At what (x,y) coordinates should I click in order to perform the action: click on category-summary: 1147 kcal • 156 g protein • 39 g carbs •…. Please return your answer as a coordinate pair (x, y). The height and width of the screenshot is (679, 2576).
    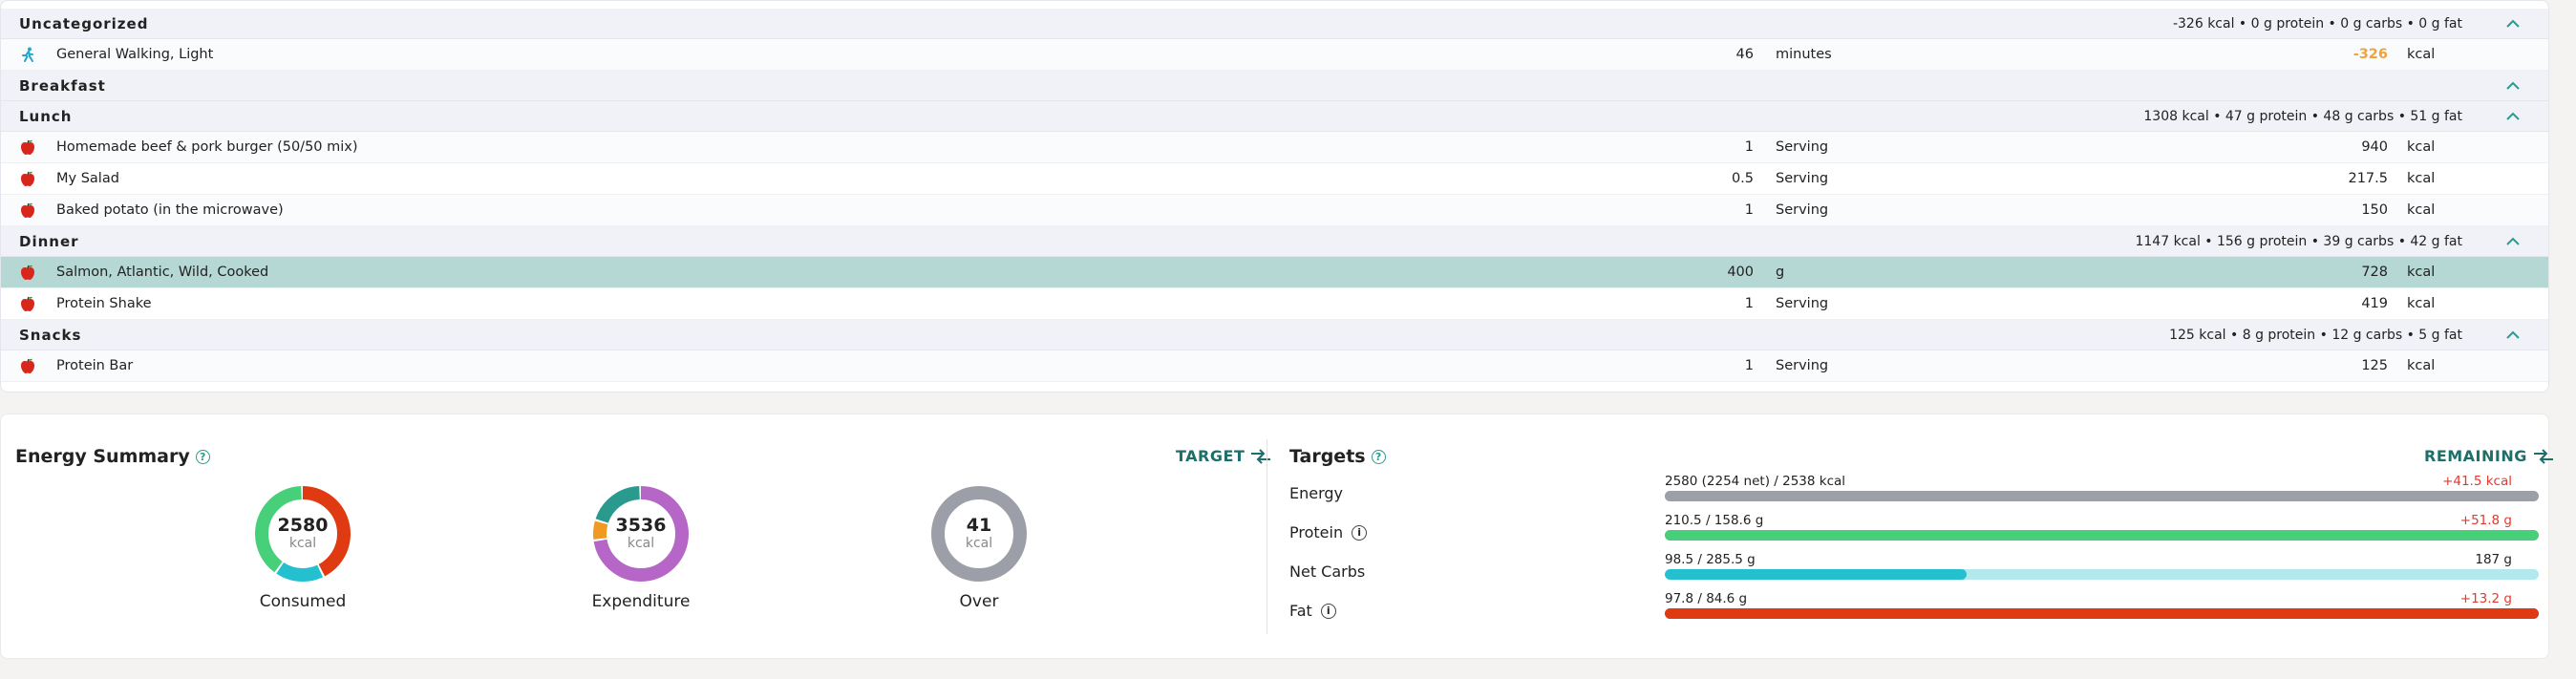
    Looking at the image, I should click on (2298, 241).